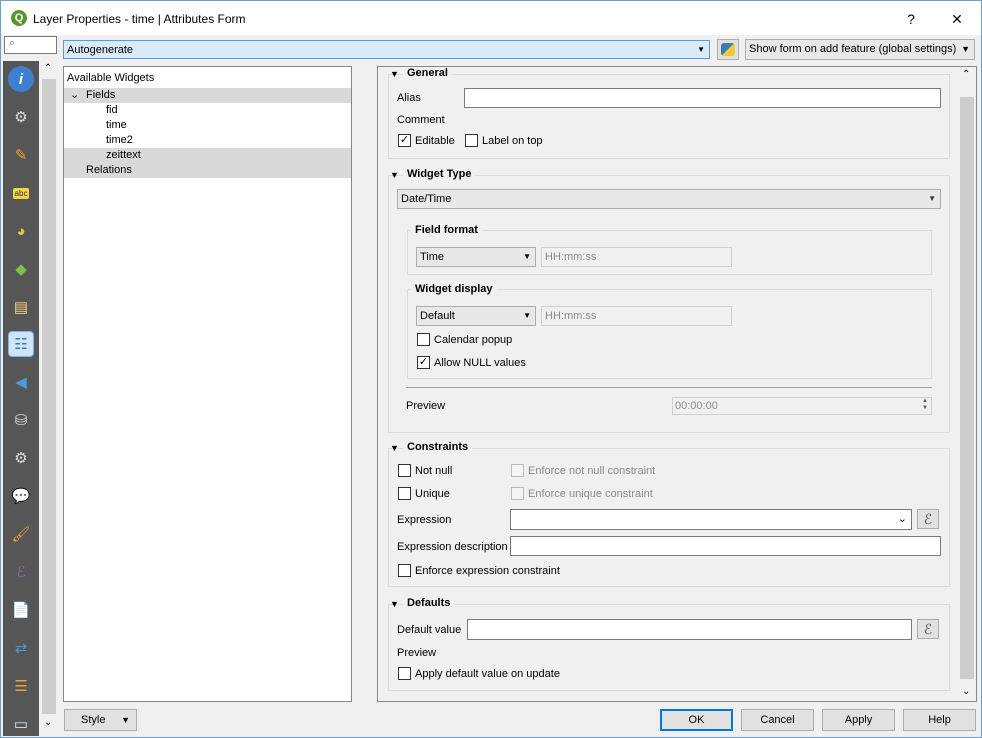  I want to click on labels-icon: abc, so click(21, 193).